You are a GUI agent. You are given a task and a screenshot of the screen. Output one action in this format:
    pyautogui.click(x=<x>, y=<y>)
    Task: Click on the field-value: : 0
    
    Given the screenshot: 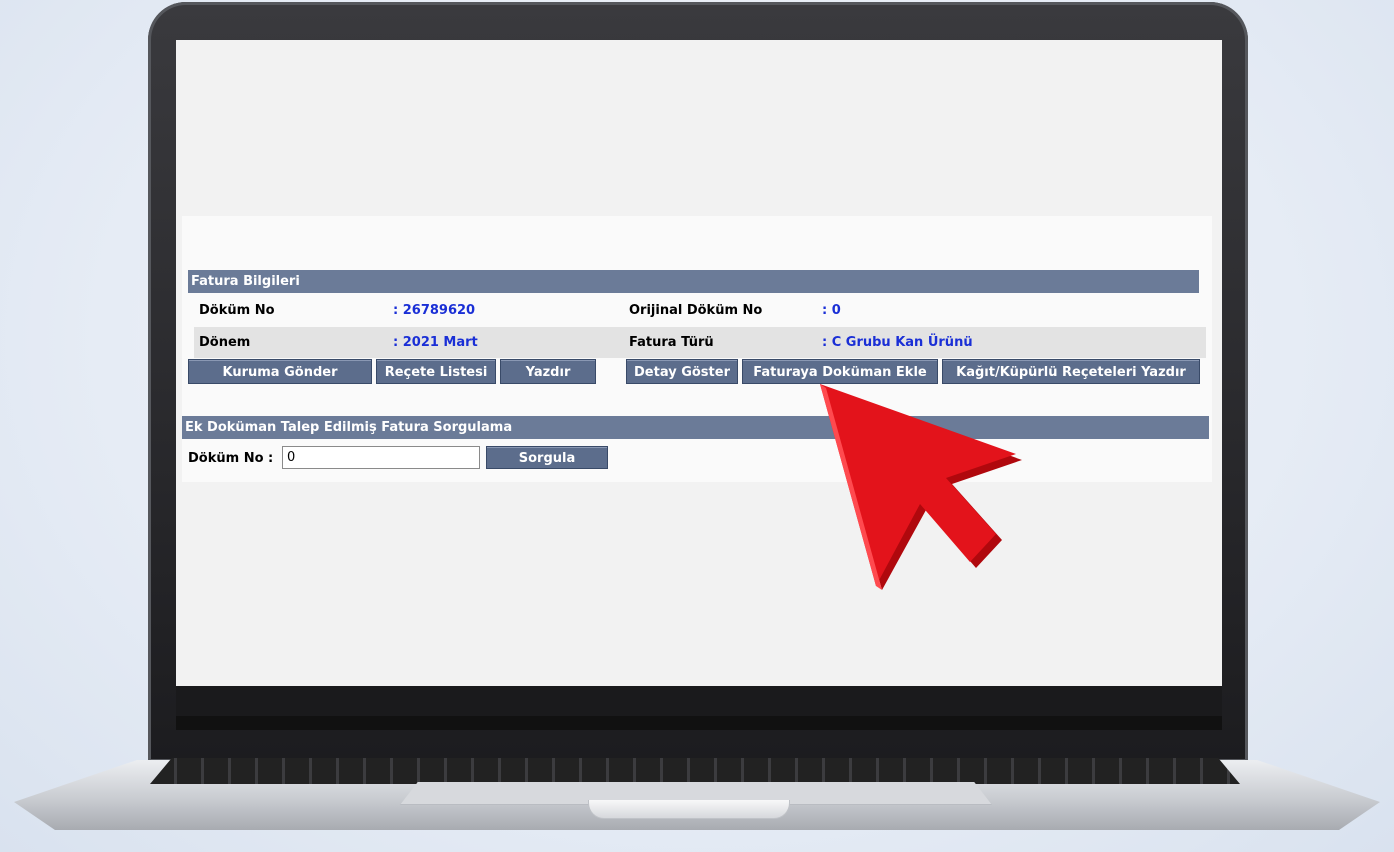 What is the action you would take?
    pyautogui.click(x=831, y=310)
    